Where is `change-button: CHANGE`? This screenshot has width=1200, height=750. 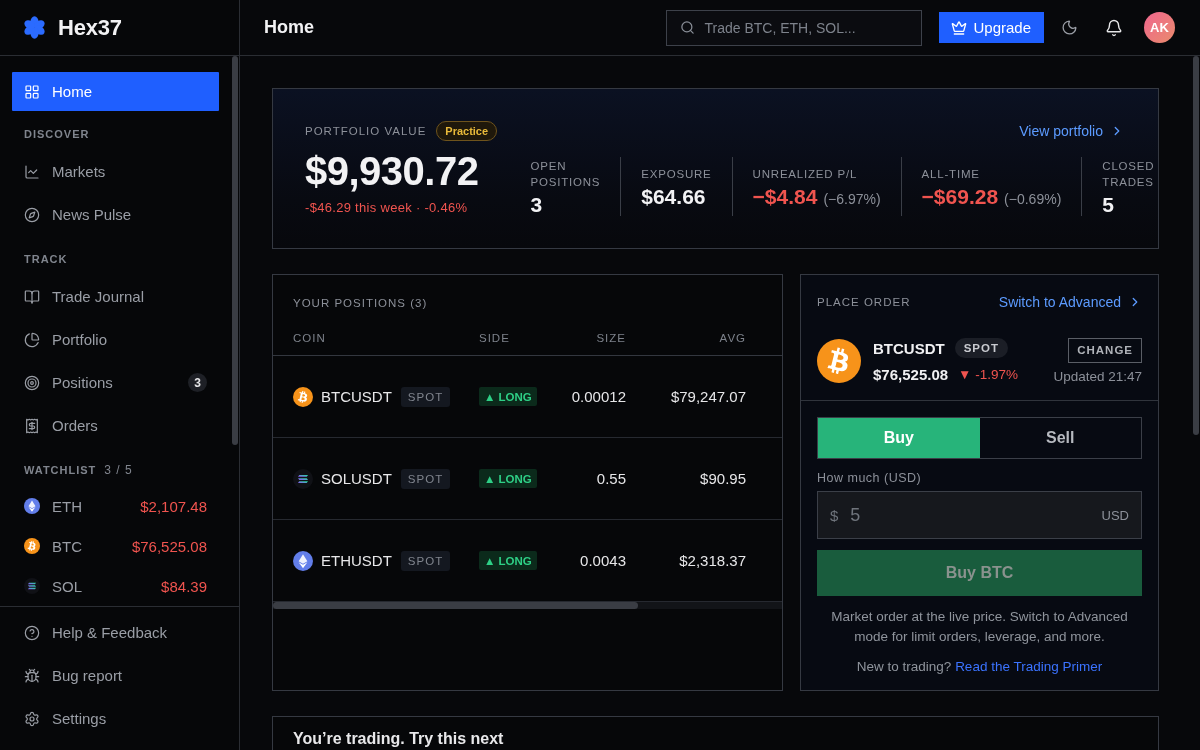 change-button: CHANGE is located at coordinates (1105, 350).